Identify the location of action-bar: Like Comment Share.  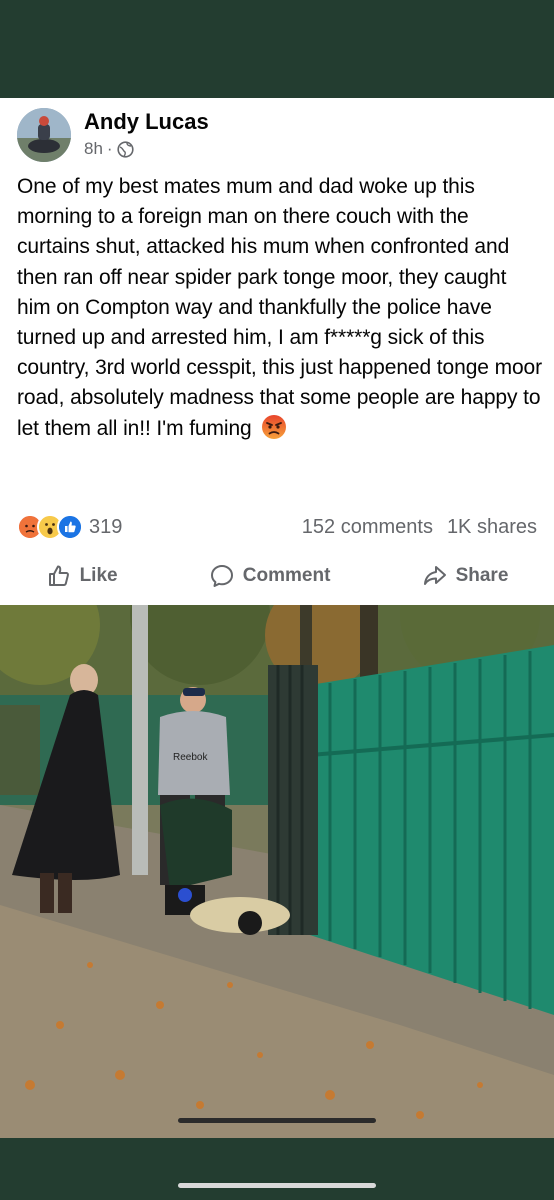
(277, 576).